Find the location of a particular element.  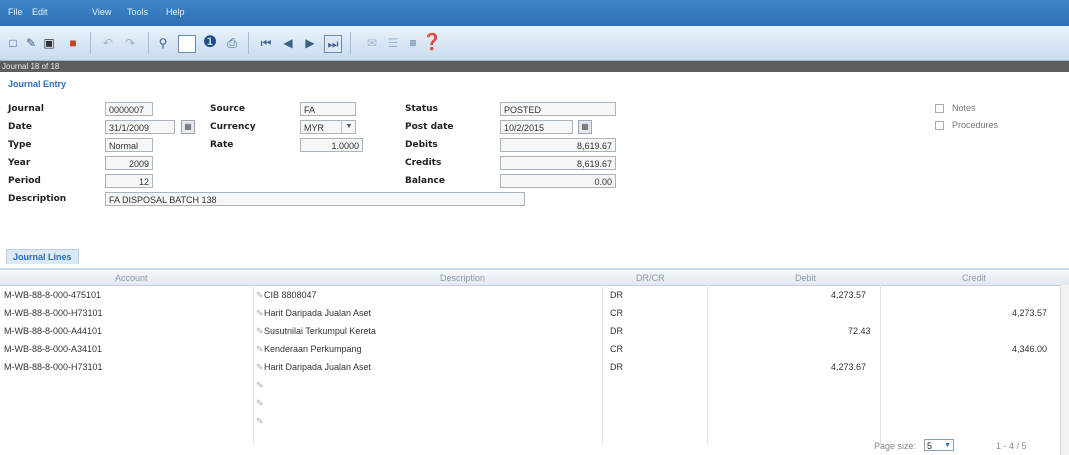

year-label: Year is located at coordinates (19, 163).